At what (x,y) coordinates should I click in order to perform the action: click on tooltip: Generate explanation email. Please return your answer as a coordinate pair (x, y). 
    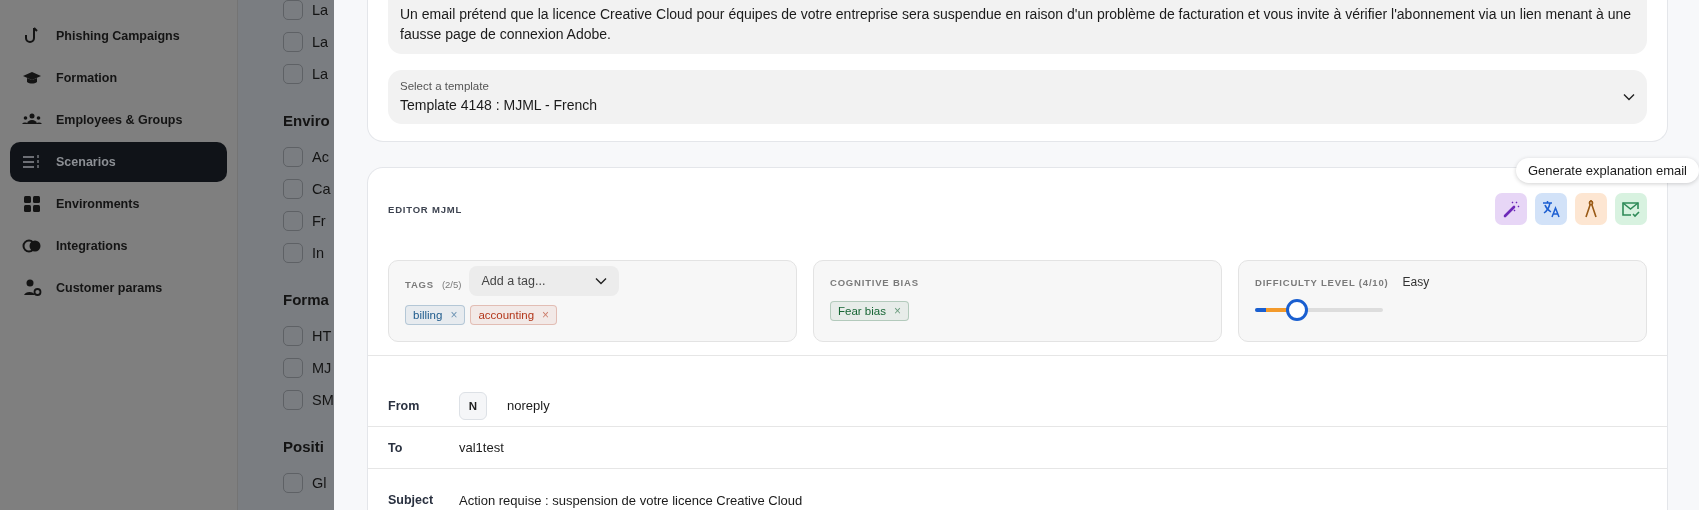
    Looking at the image, I should click on (1607, 170).